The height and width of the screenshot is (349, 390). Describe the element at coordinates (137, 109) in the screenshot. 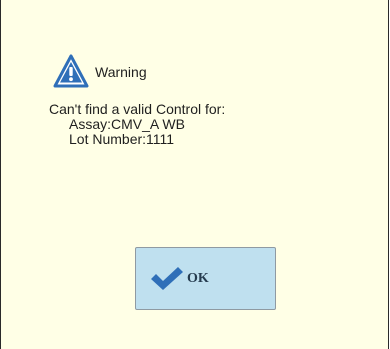

I see `message-line: Can't find a valid Control for:` at that location.